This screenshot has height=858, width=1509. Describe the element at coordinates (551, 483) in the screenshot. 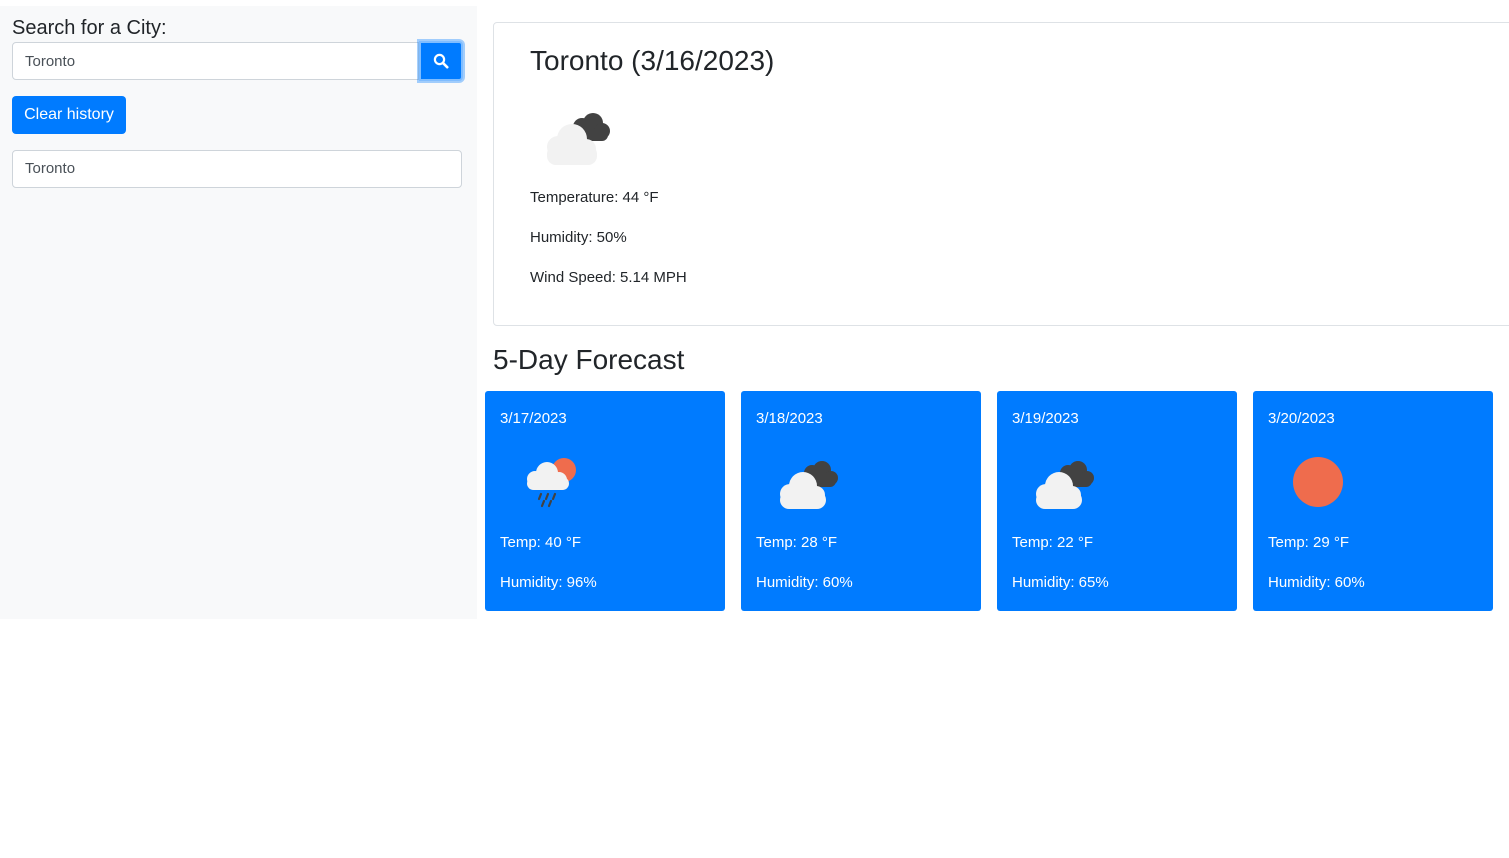

I see `rain-icon` at that location.